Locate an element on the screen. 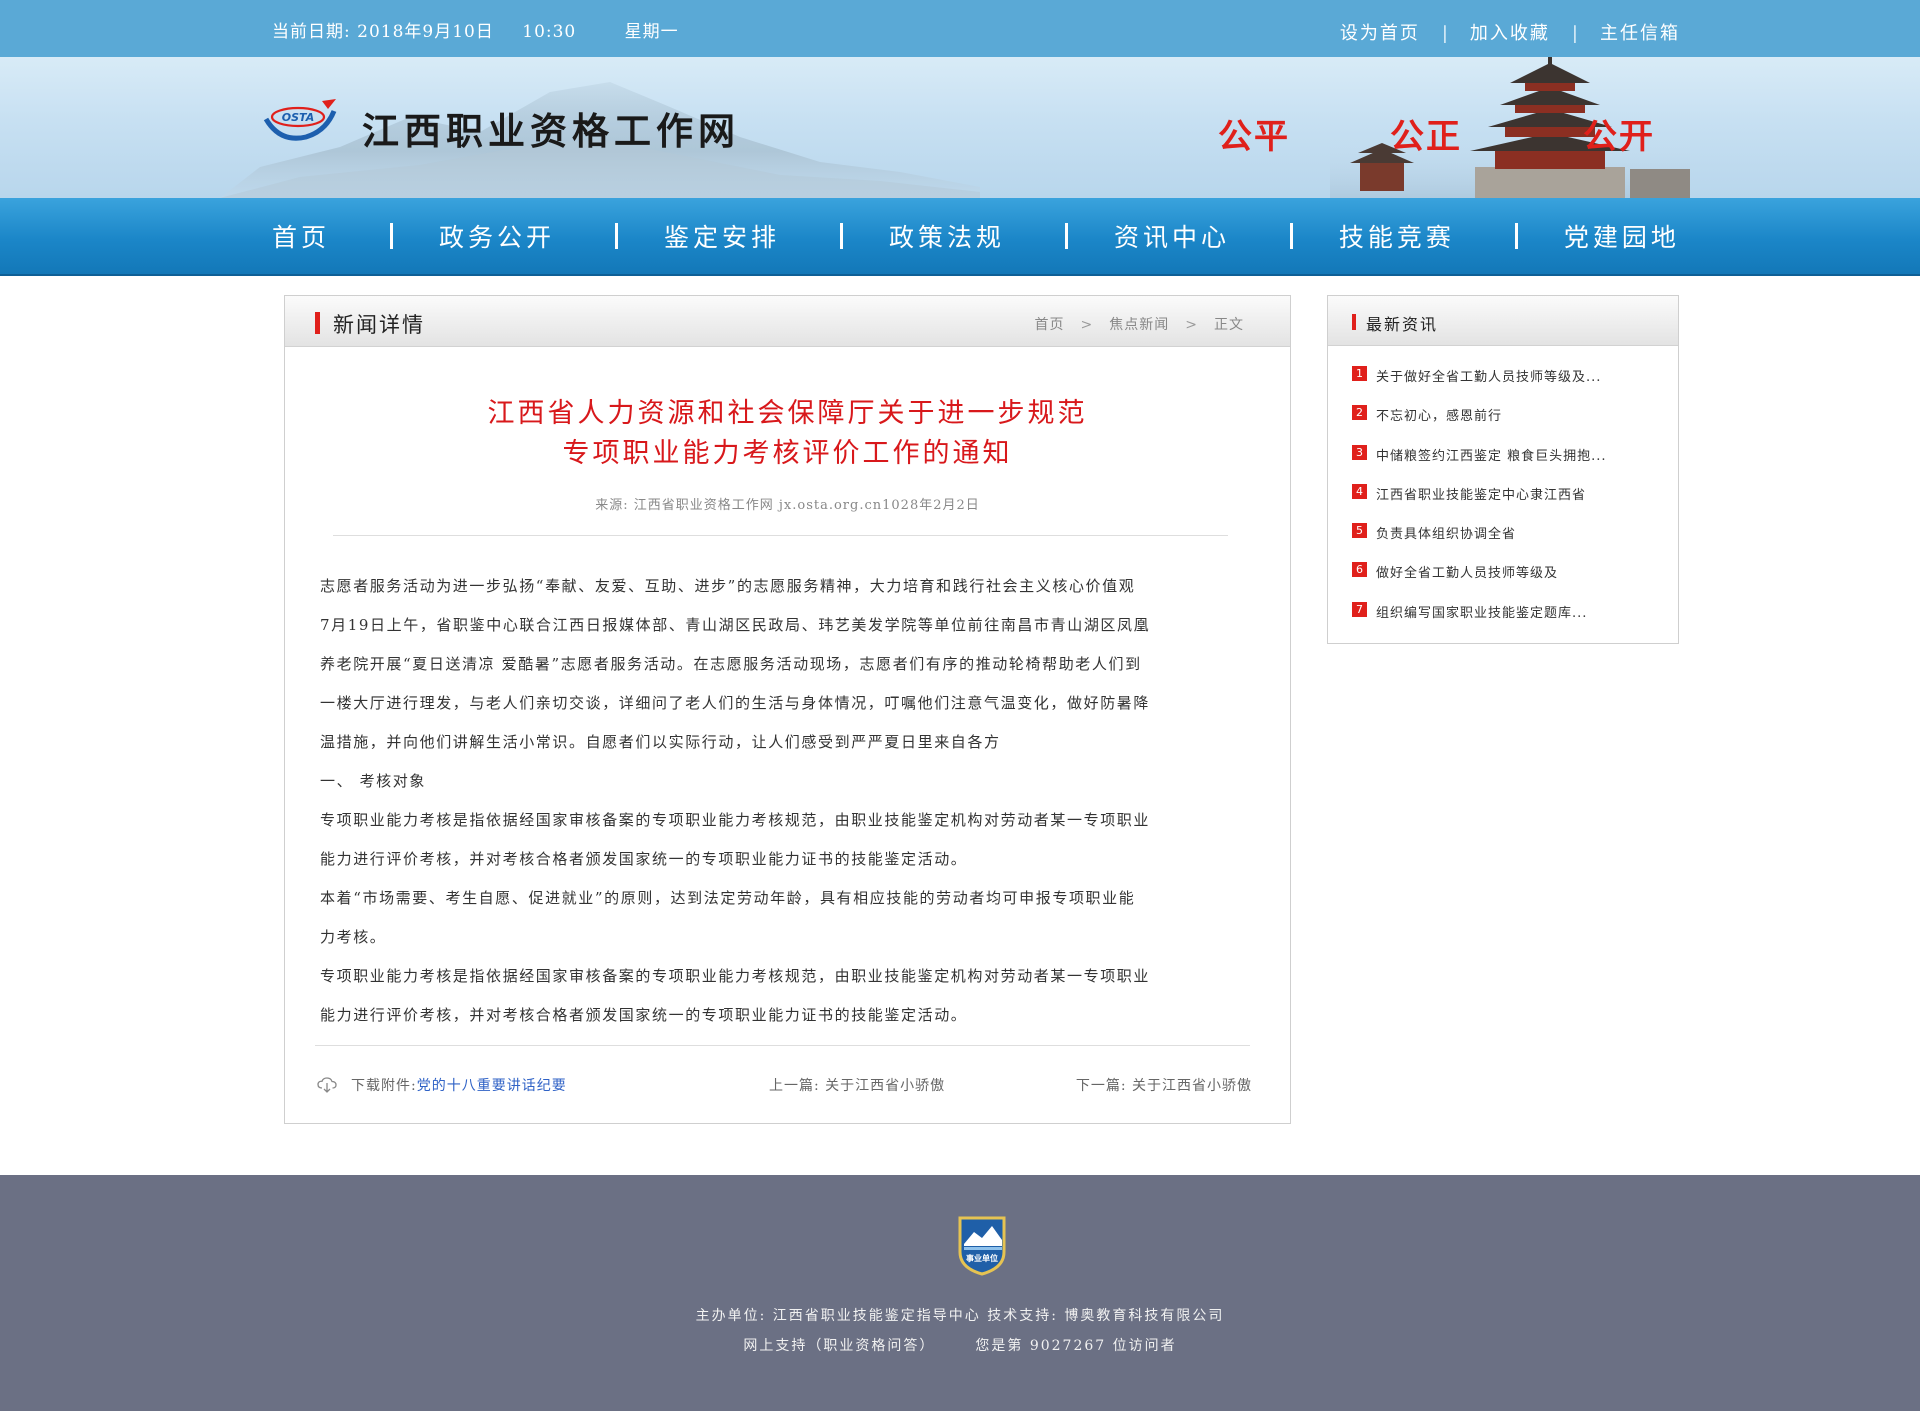 The height and width of the screenshot is (1411, 1920). news-list-item: 4 江西省职业技能鉴定中心隶江西省 is located at coordinates (1512, 503).